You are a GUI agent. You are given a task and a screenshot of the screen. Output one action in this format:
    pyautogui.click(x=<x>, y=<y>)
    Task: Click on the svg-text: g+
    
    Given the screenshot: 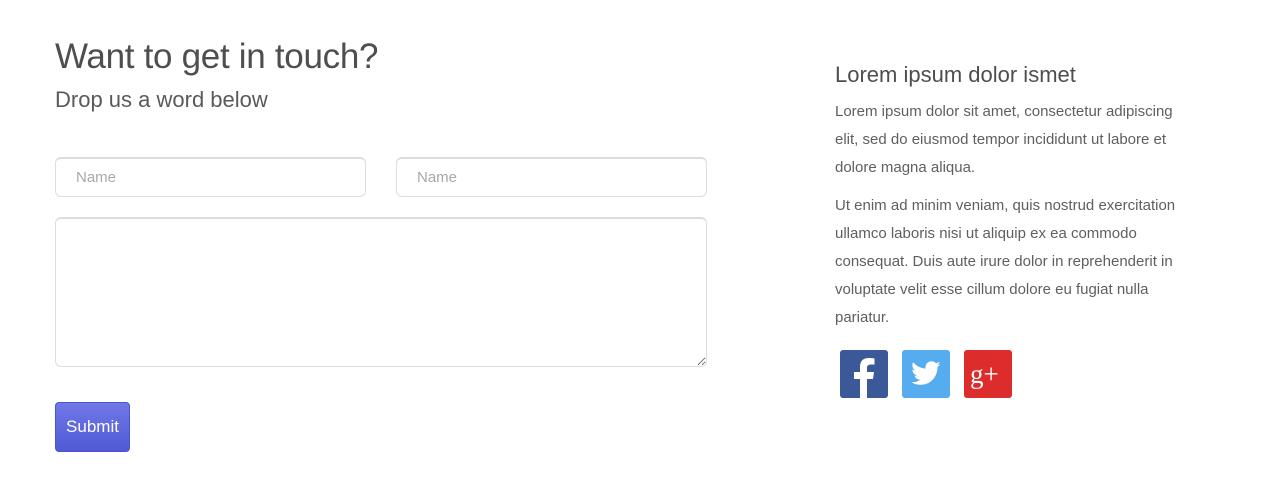 What is the action you would take?
    pyautogui.click(x=984, y=374)
    